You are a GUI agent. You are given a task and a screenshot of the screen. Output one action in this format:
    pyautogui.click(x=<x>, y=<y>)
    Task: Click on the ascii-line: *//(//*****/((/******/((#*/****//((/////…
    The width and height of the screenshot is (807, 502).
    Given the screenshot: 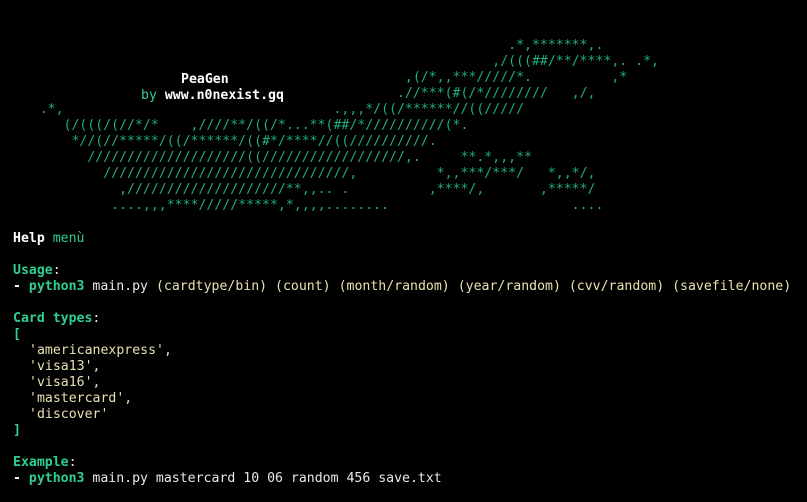 What is the action you would take?
    pyautogui.click(x=218, y=141)
    